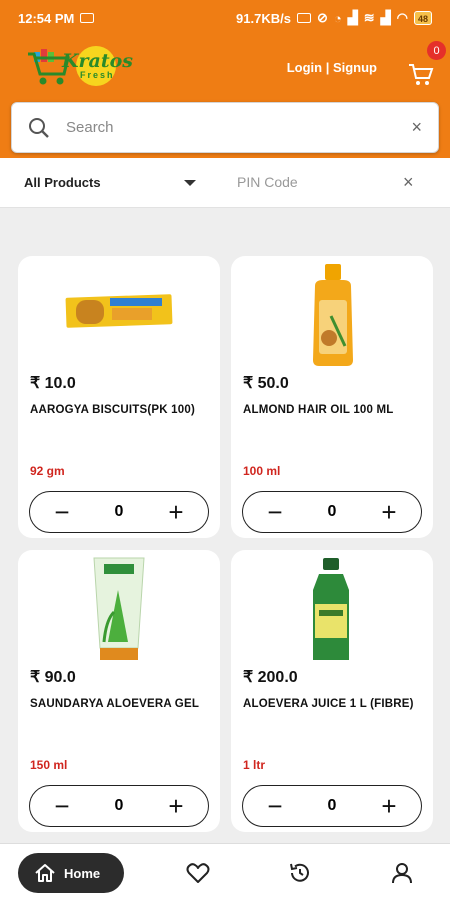 This screenshot has height=900, width=450. What do you see at coordinates (262, 471) in the screenshot?
I see `product-quantity: 100 ml` at bounding box center [262, 471].